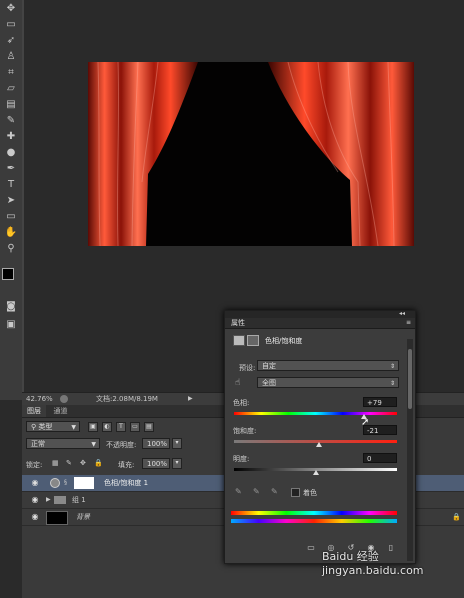  What do you see at coordinates (48, 500) in the screenshot?
I see `expand-arrow-icon: ▶` at bounding box center [48, 500].